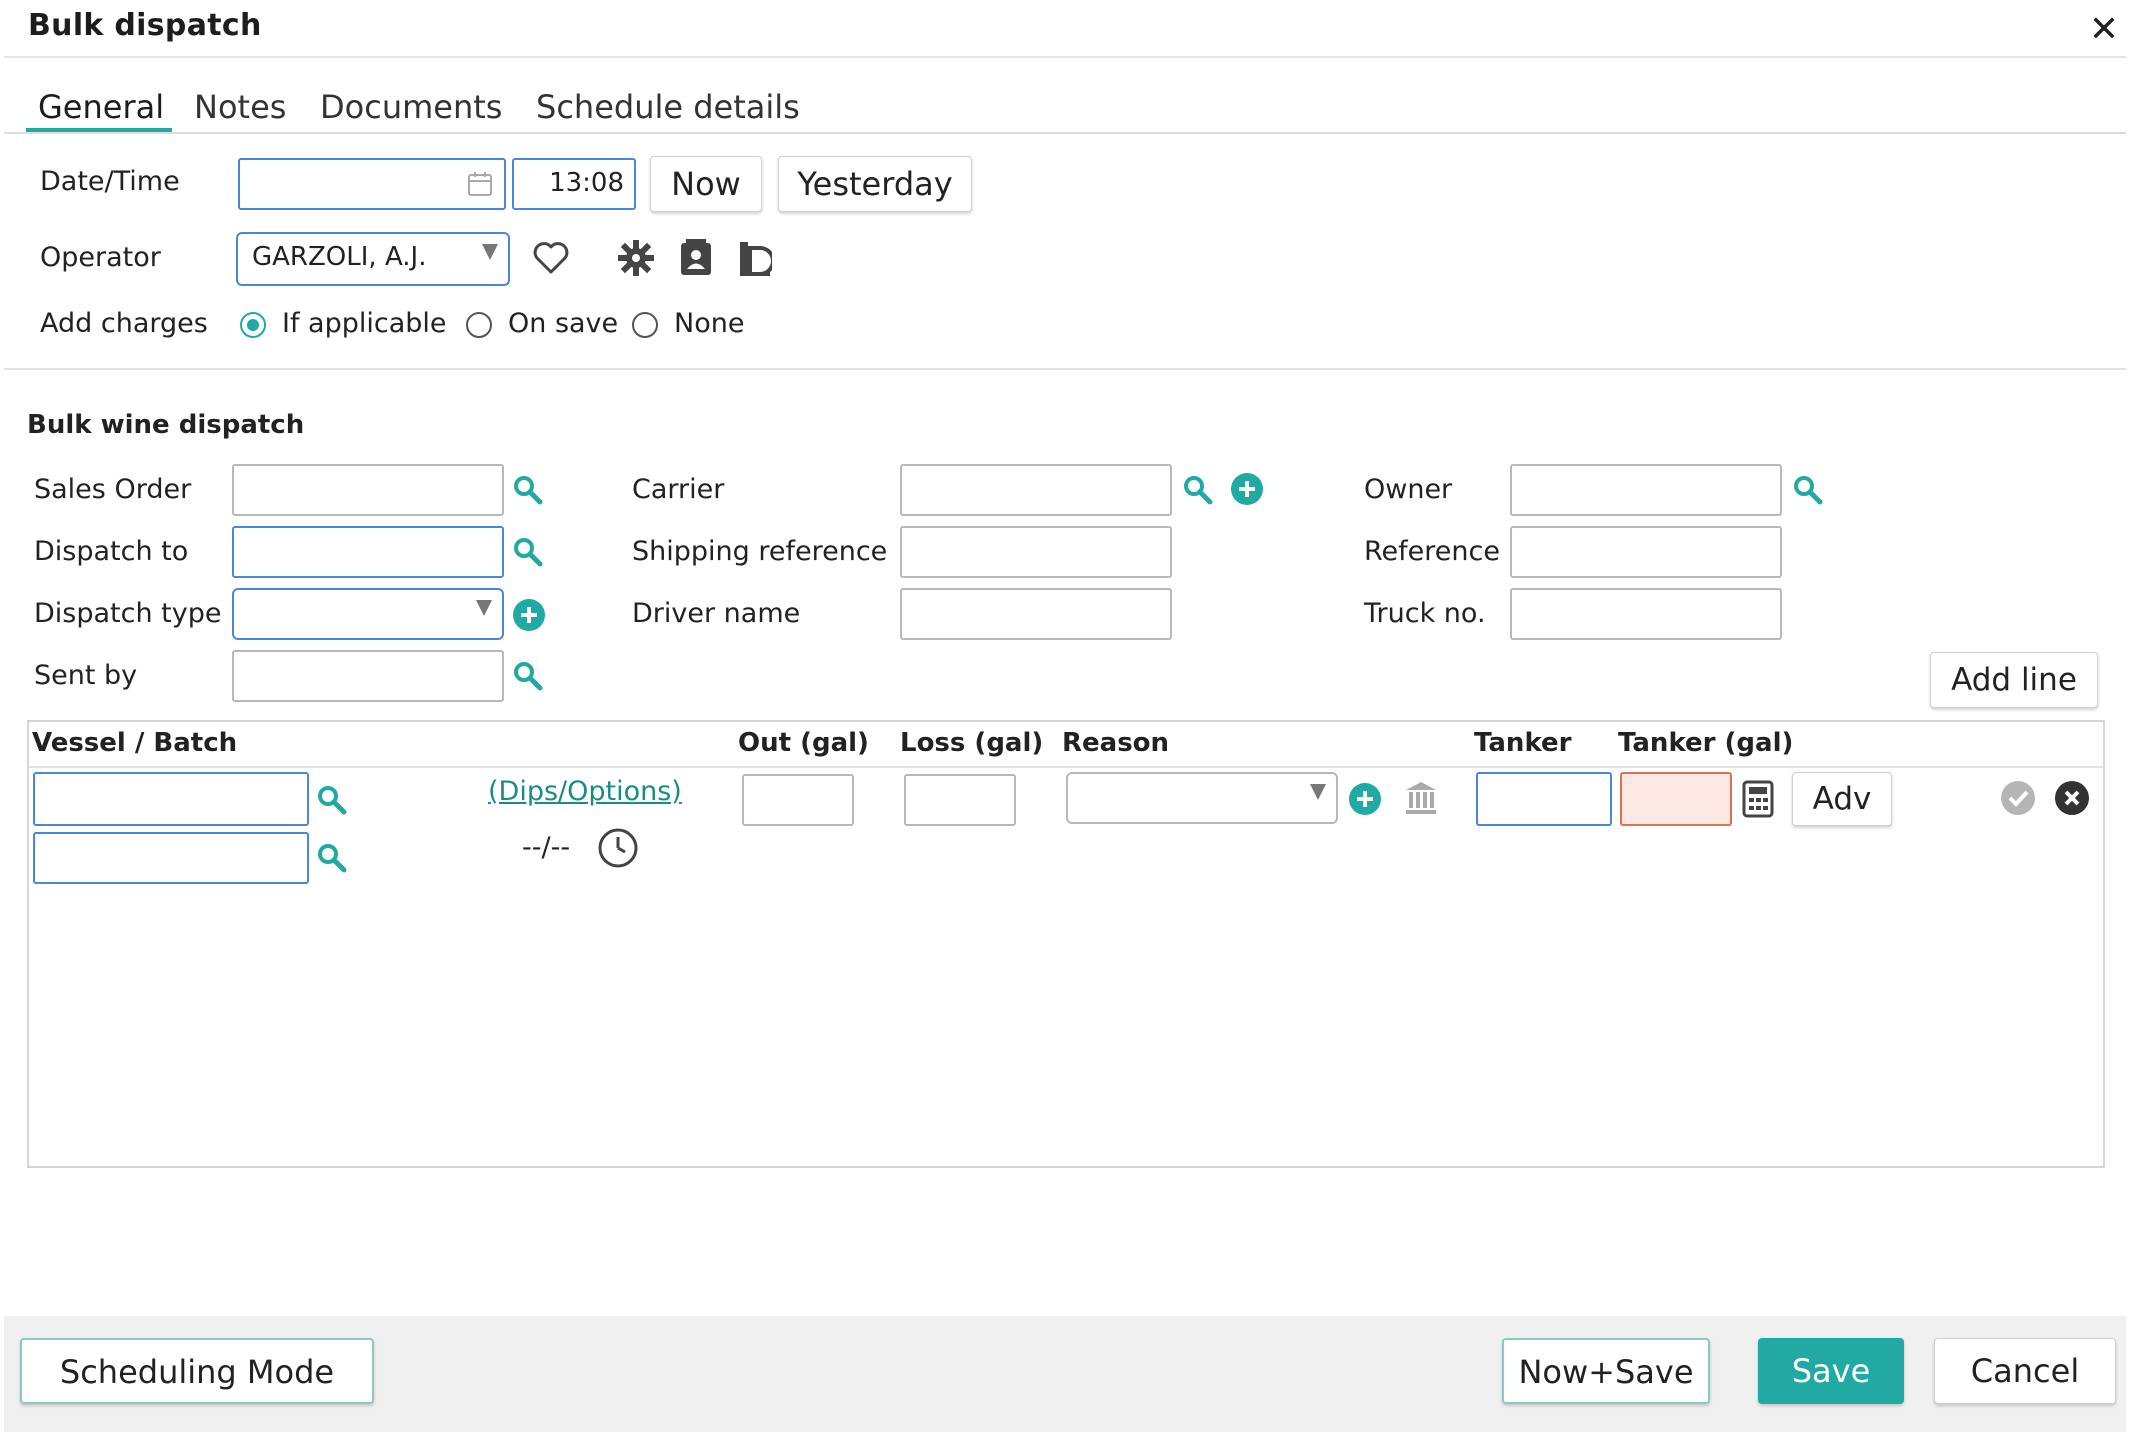 The width and height of the screenshot is (2130, 1432). I want to click on owner-input, so click(1646, 490).